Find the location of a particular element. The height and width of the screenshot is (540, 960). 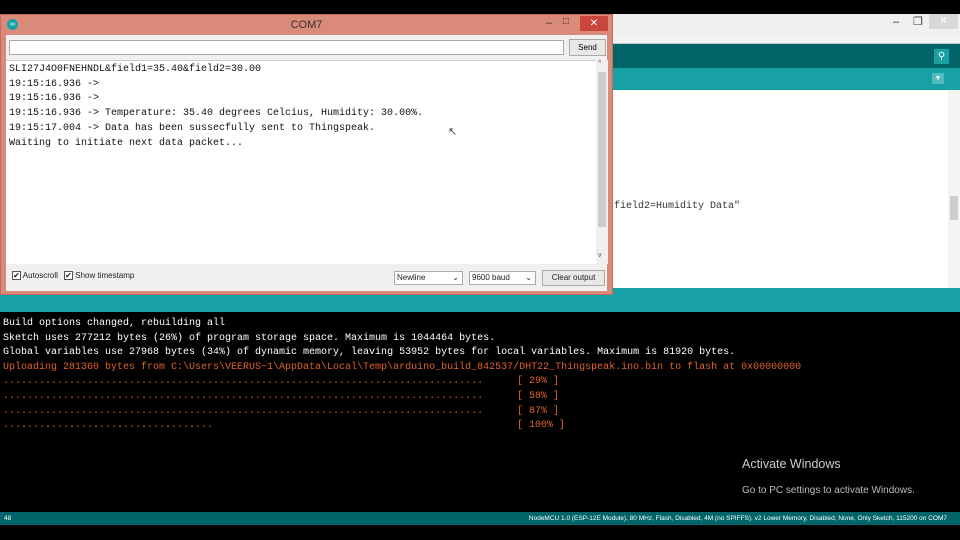

mouse-cursor-icon: ↖ is located at coordinates (453, 132).